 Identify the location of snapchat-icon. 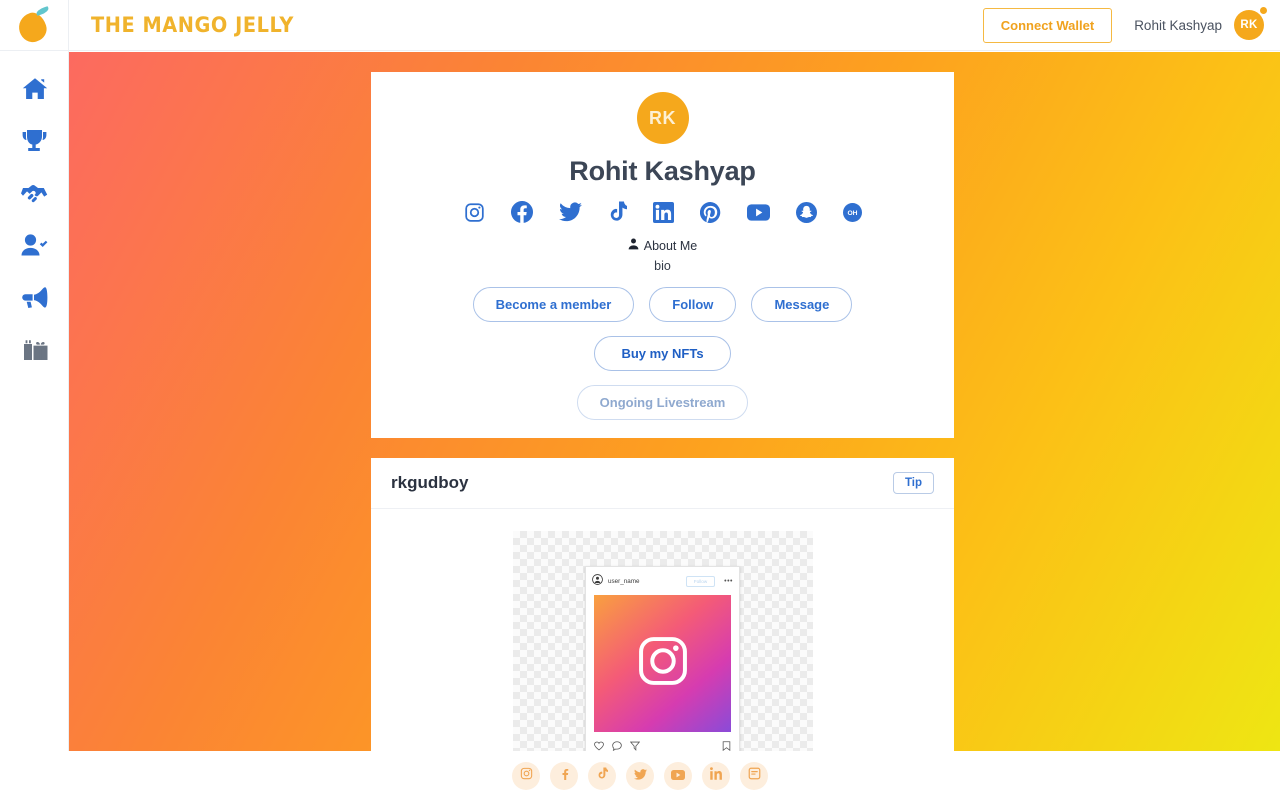
(806, 212).